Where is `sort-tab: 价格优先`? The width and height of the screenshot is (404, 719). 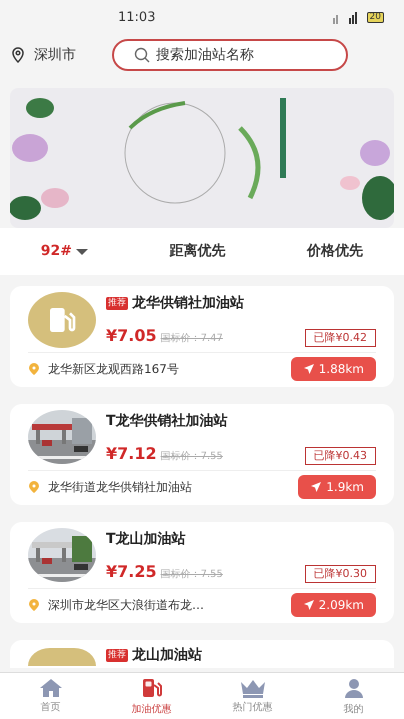 sort-tab: 价格优先 is located at coordinates (335, 251).